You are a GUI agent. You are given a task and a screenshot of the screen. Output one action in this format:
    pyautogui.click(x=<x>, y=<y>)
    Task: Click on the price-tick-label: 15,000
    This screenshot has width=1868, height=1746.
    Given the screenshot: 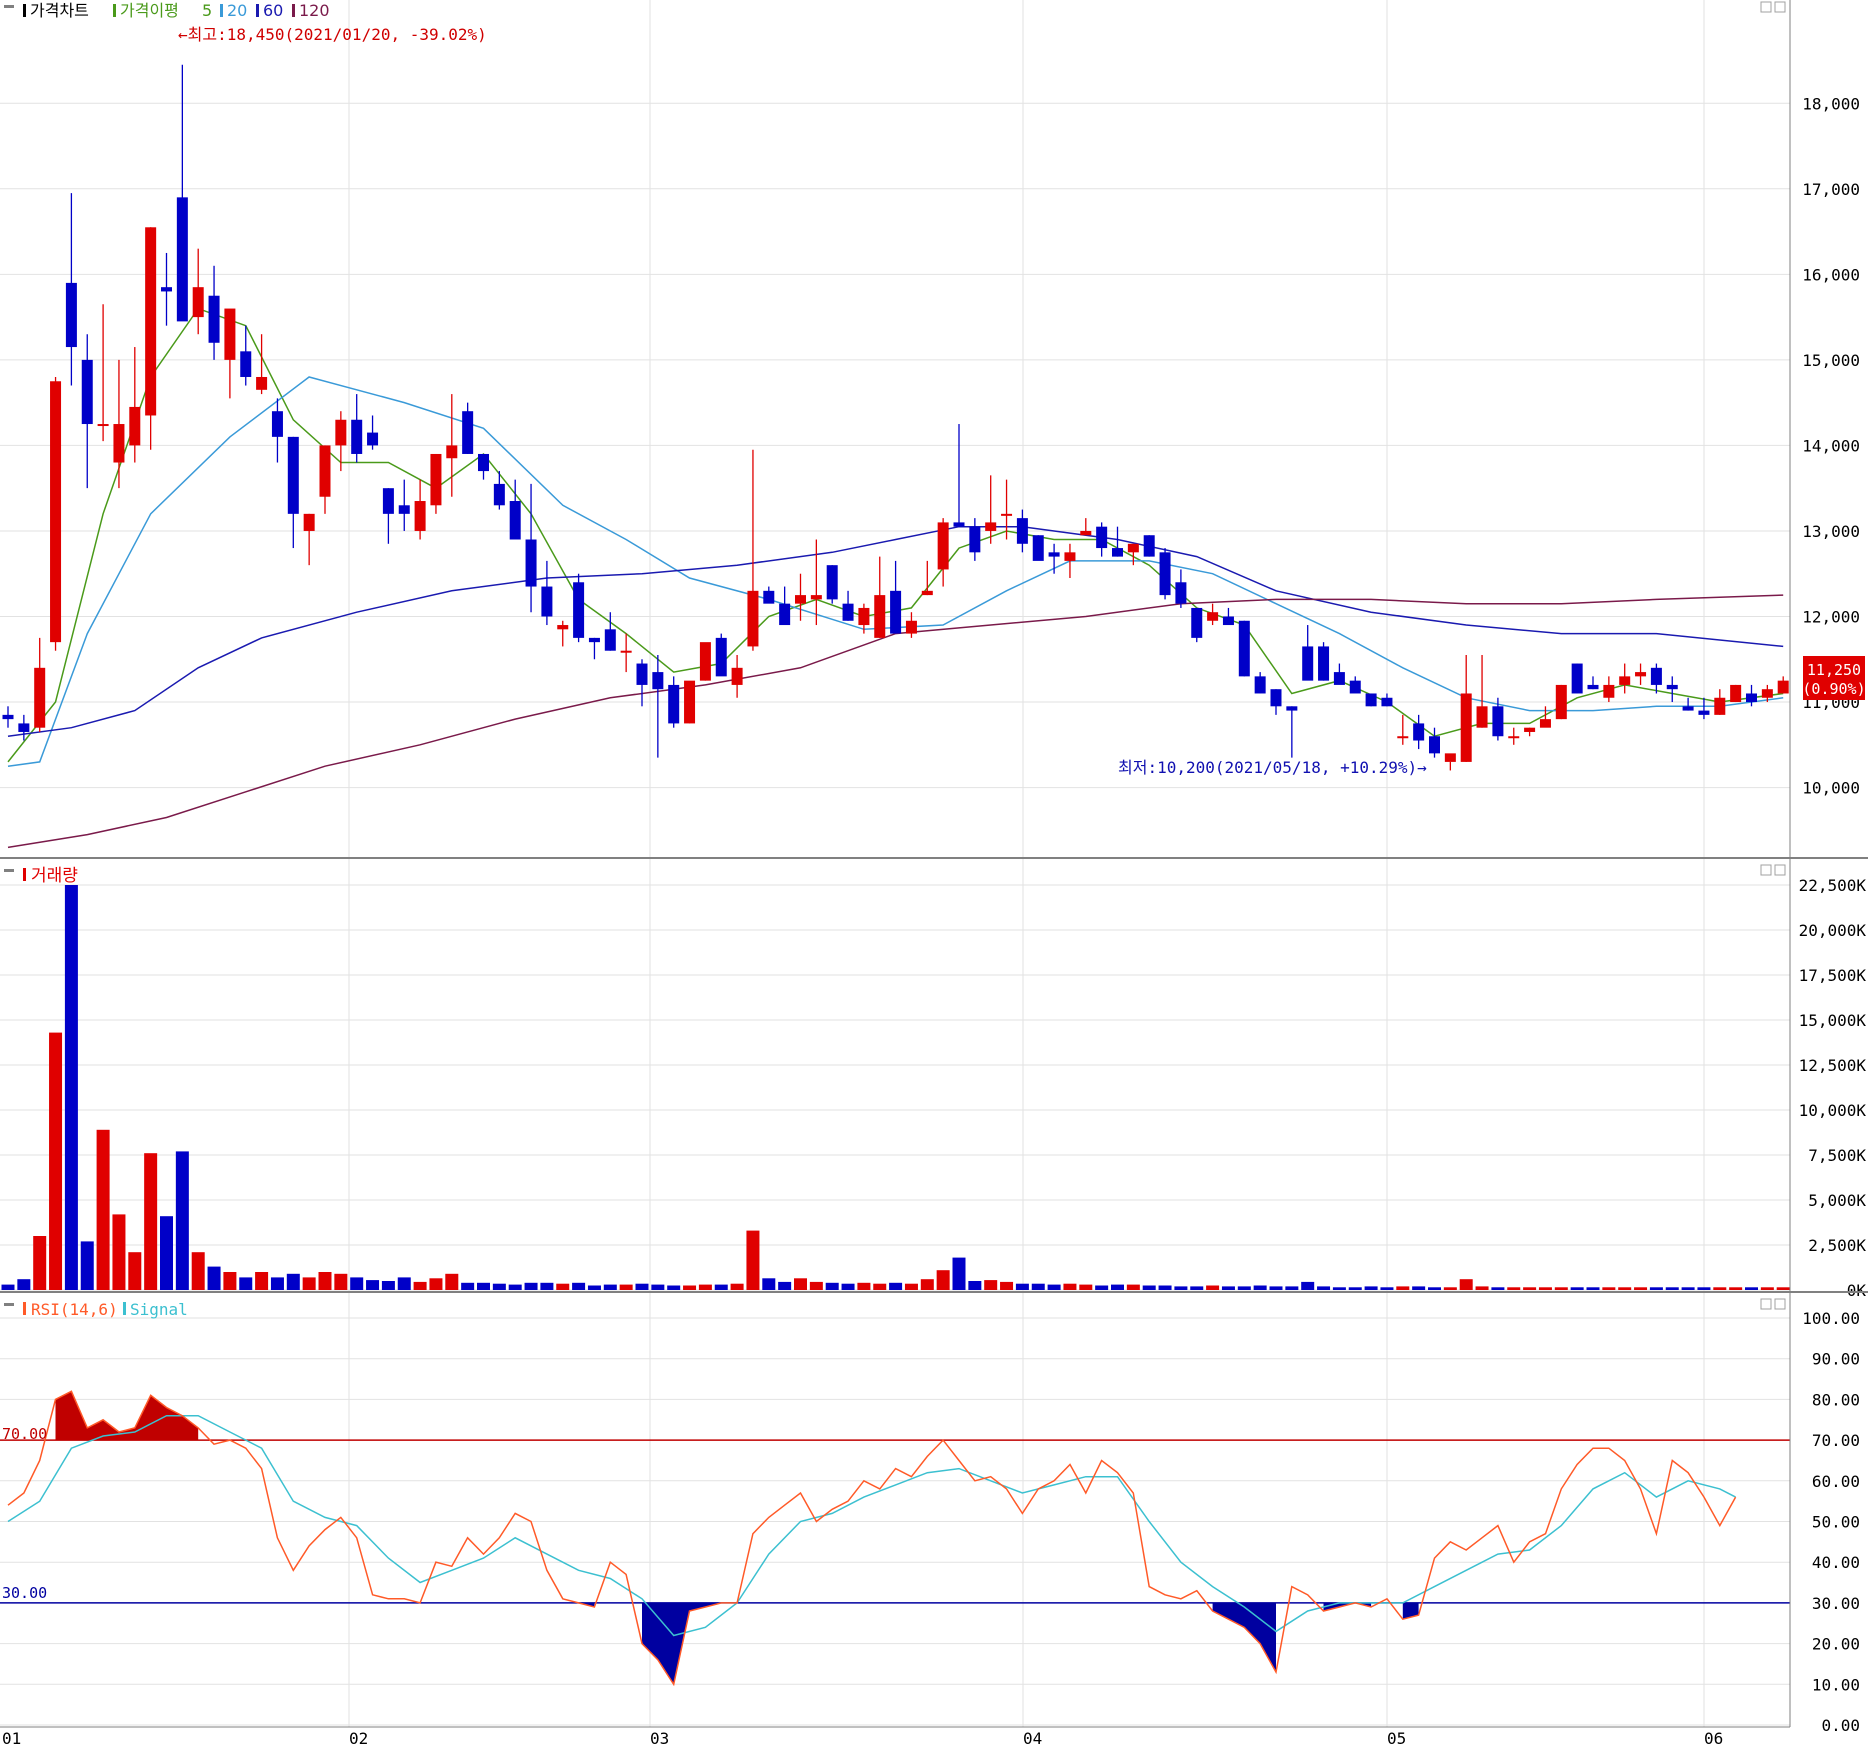 What is the action you would take?
    pyautogui.click(x=1831, y=360)
    